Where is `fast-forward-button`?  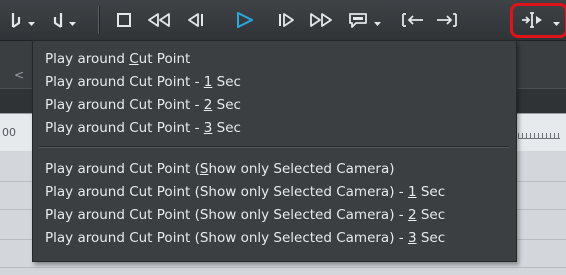
fast-forward-button is located at coordinates (322, 20).